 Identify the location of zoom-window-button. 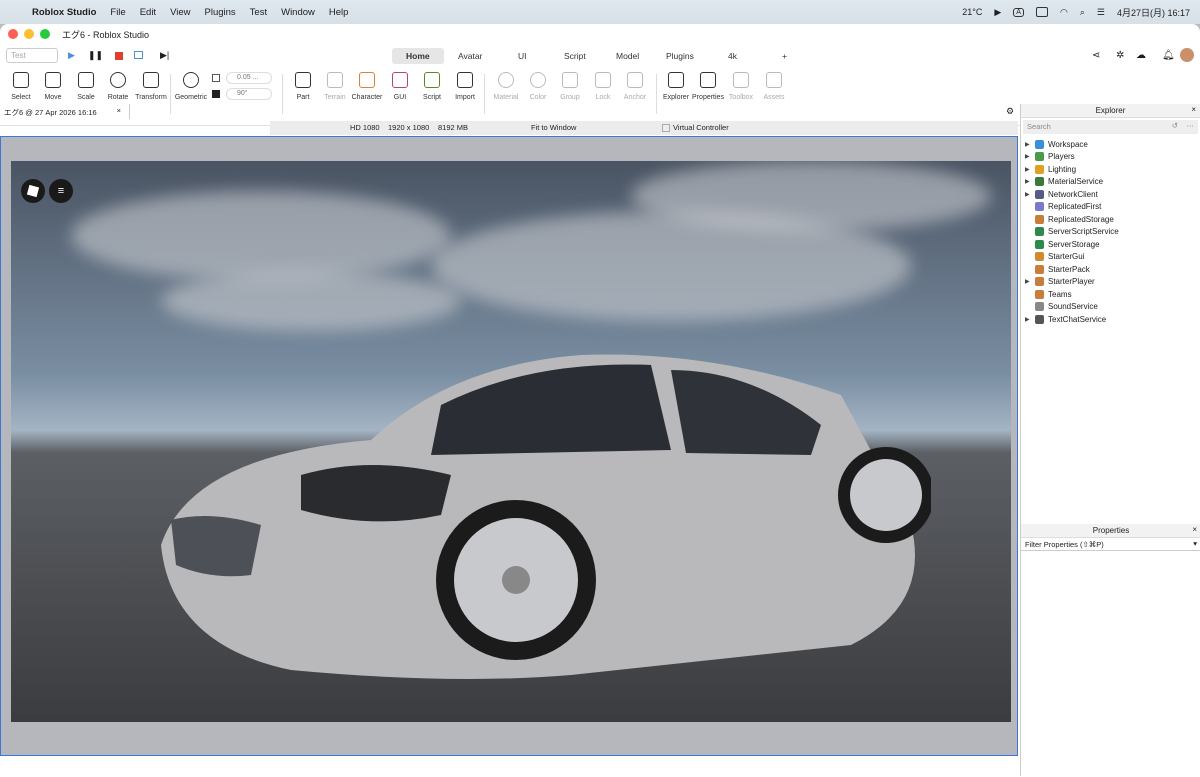
(45, 34).